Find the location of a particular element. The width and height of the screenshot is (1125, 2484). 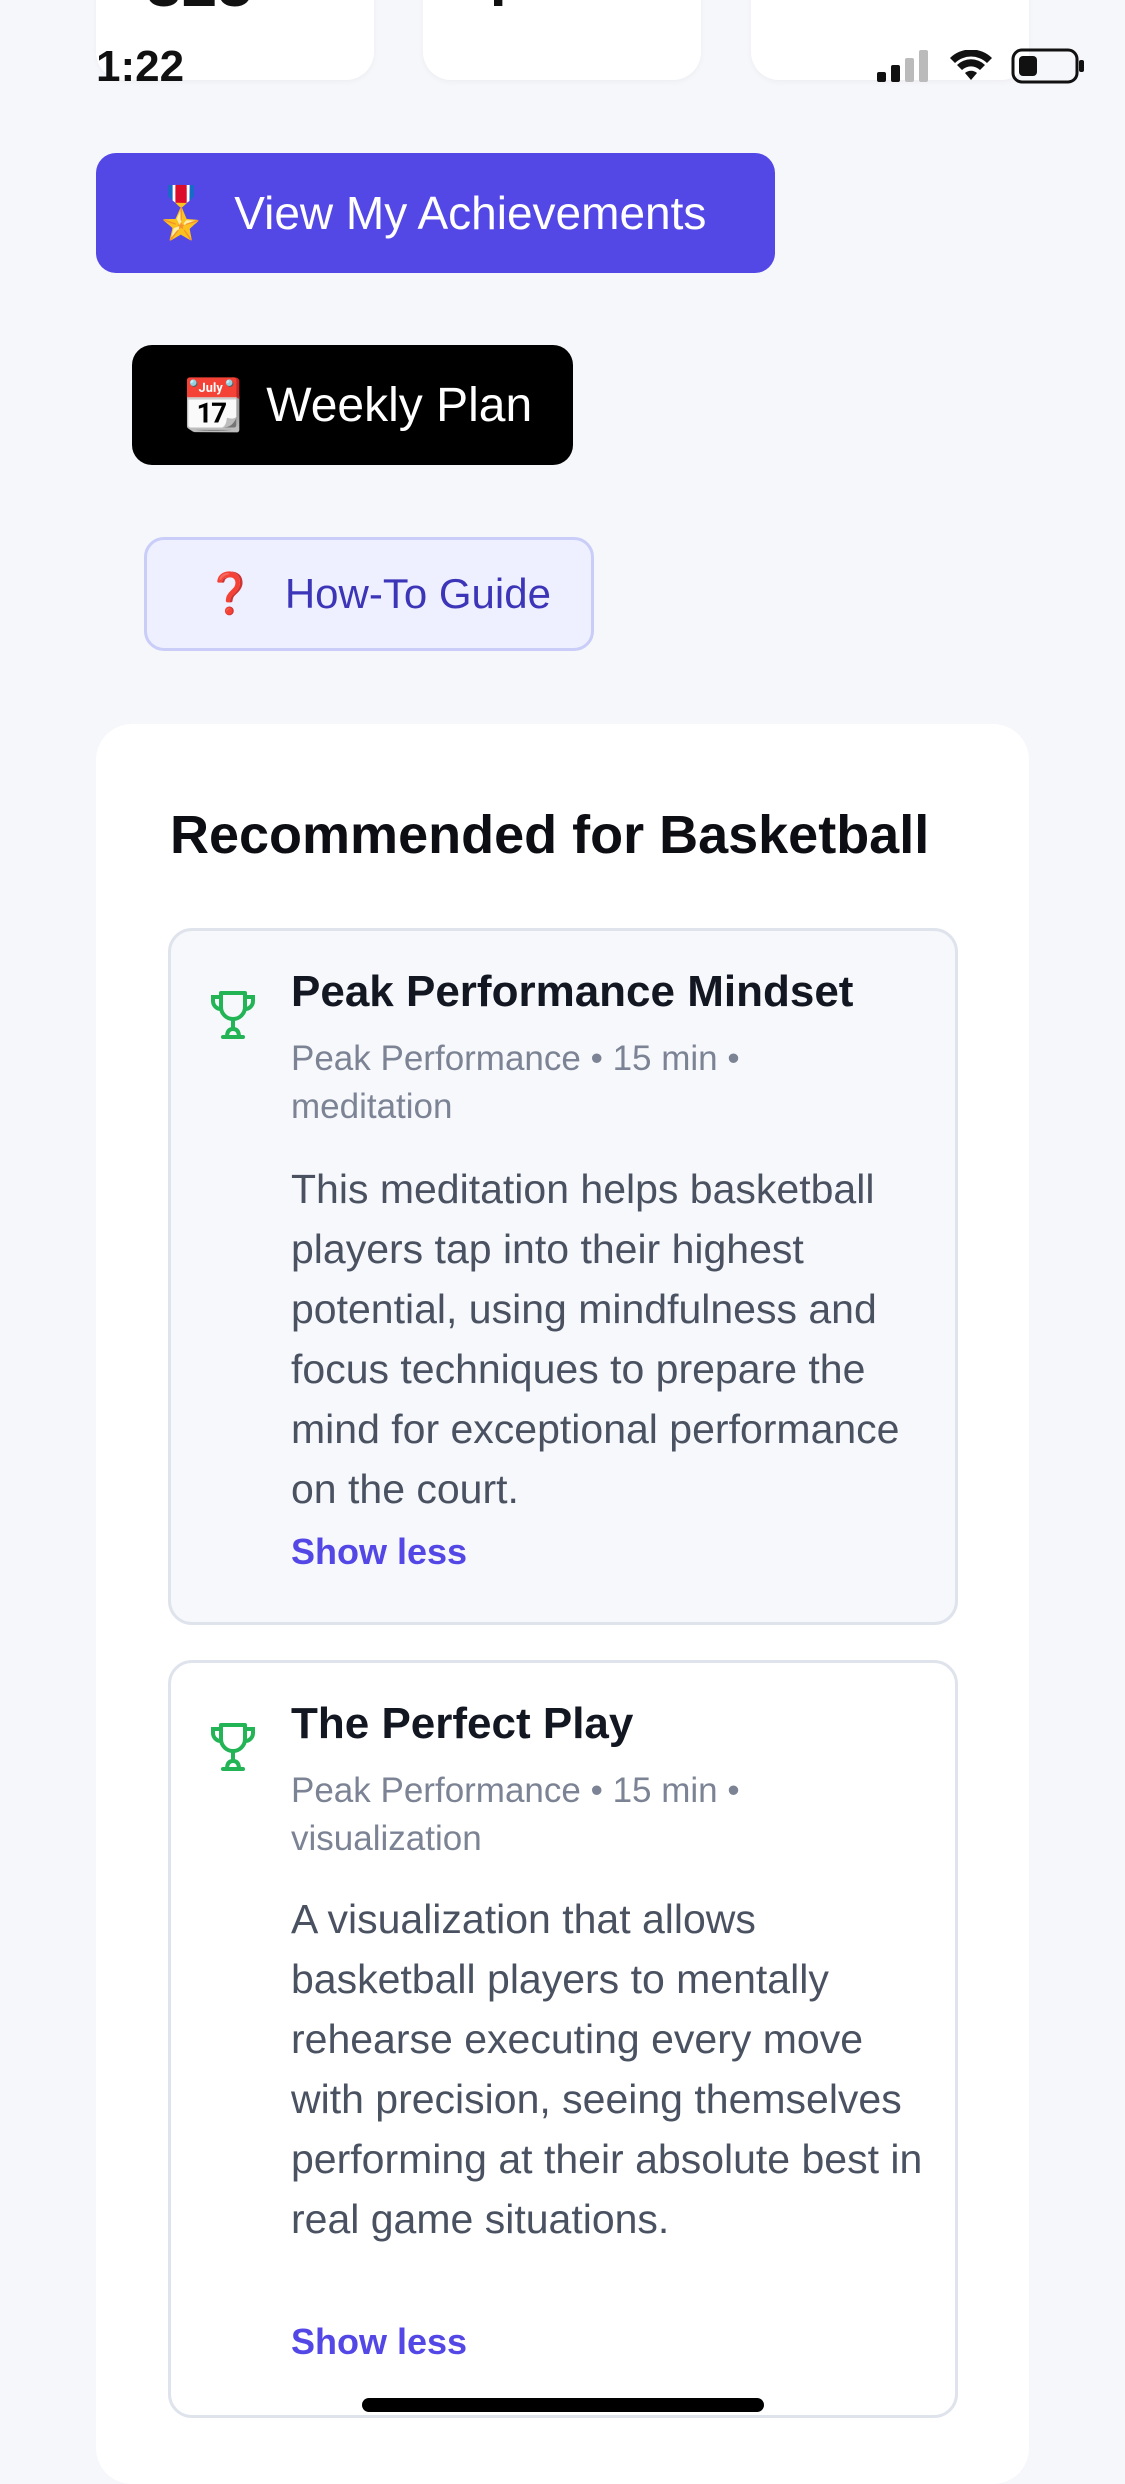

how-to-guide-button: ❓ How-To Guide is located at coordinates (369, 594).